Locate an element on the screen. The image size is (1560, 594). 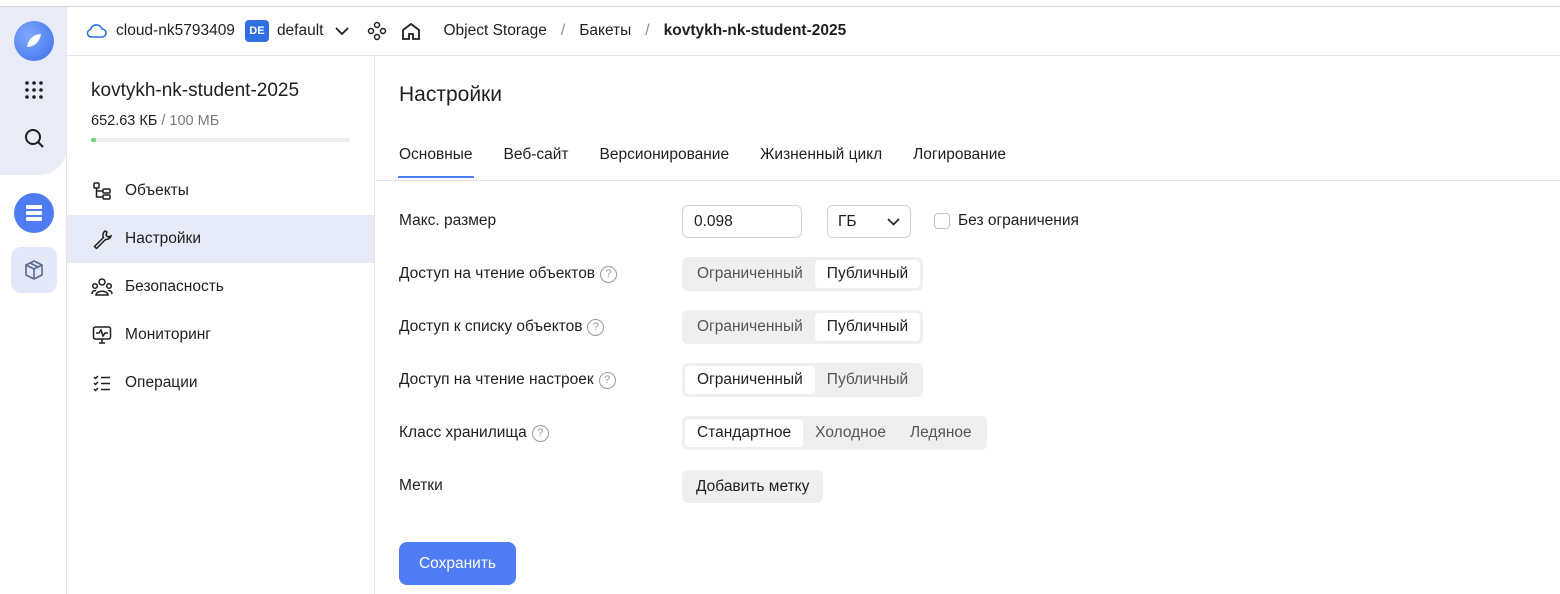
list-objects-switch: Ограниченный Публичный is located at coordinates (803, 327).